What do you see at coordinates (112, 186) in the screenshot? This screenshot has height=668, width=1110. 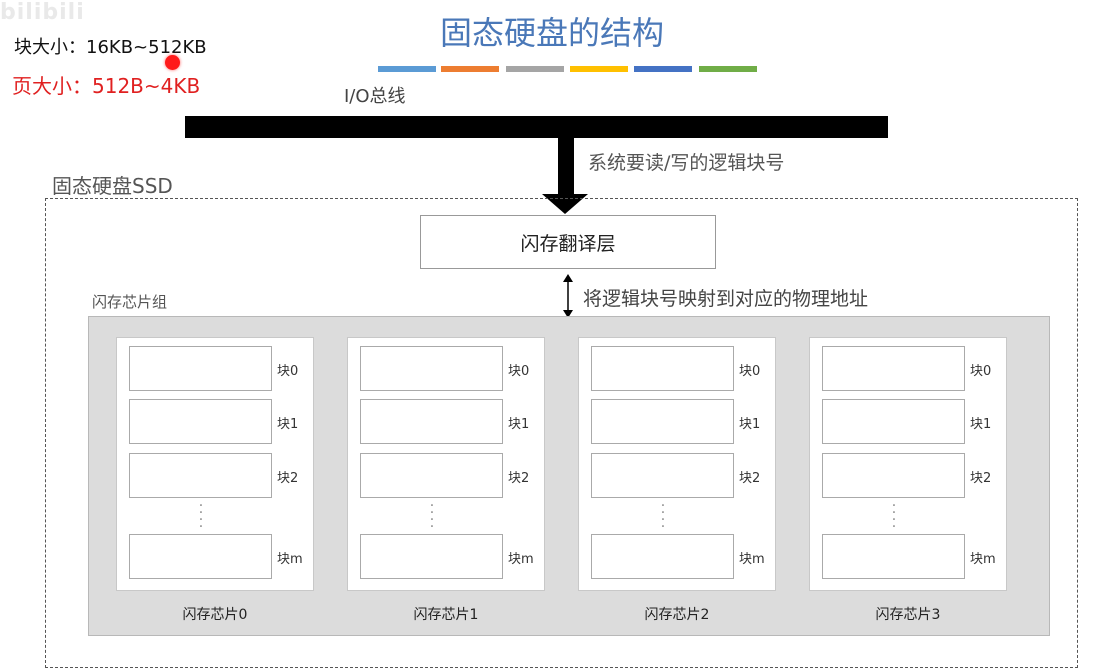 I see `ssd-label: 固态硬盘SSD` at bounding box center [112, 186].